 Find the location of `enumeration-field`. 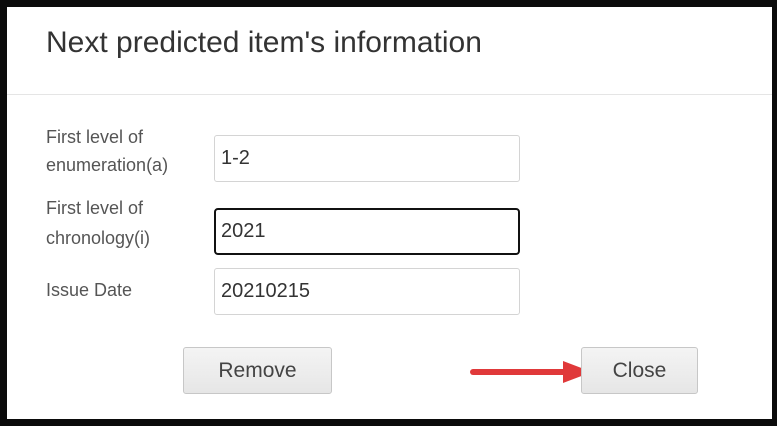

enumeration-field is located at coordinates (367, 158).